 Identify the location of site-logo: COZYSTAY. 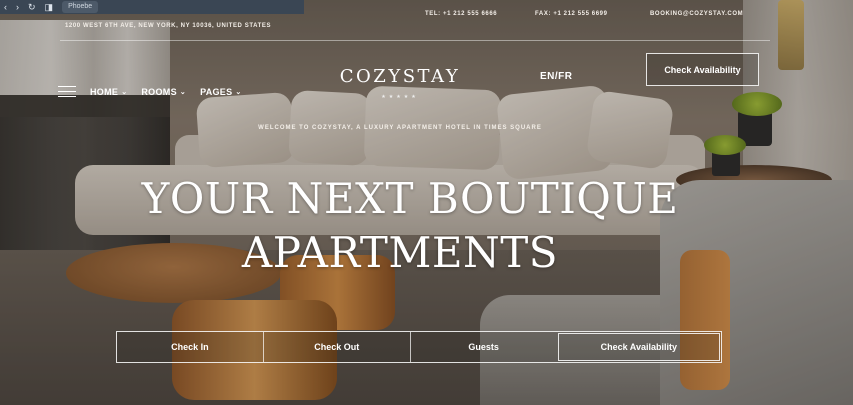
(400, 76).